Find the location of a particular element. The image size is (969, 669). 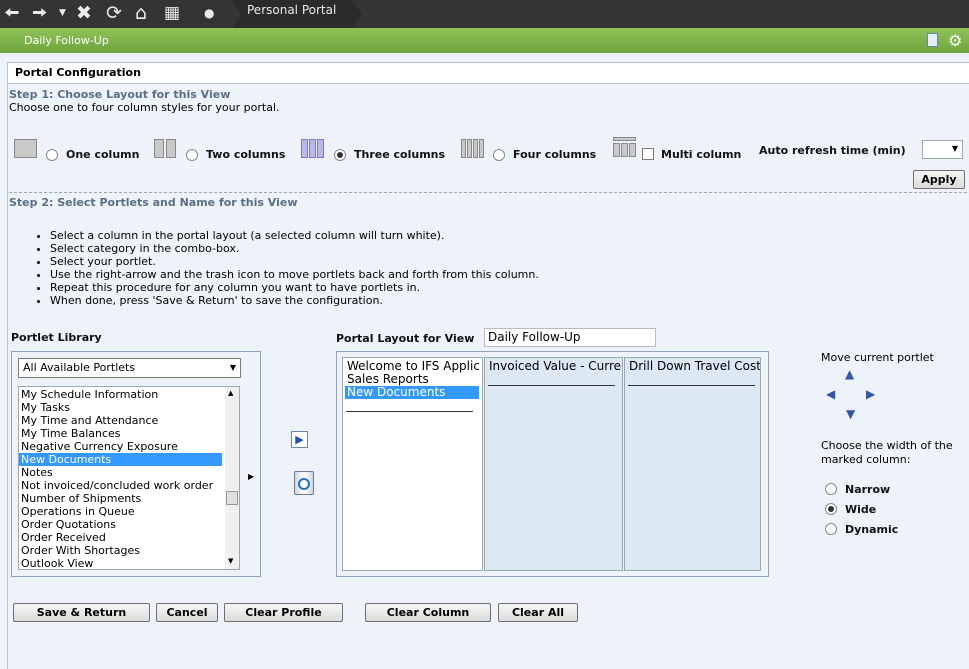

add-to-column-button: ▶ is located at coordinates (299, 439).